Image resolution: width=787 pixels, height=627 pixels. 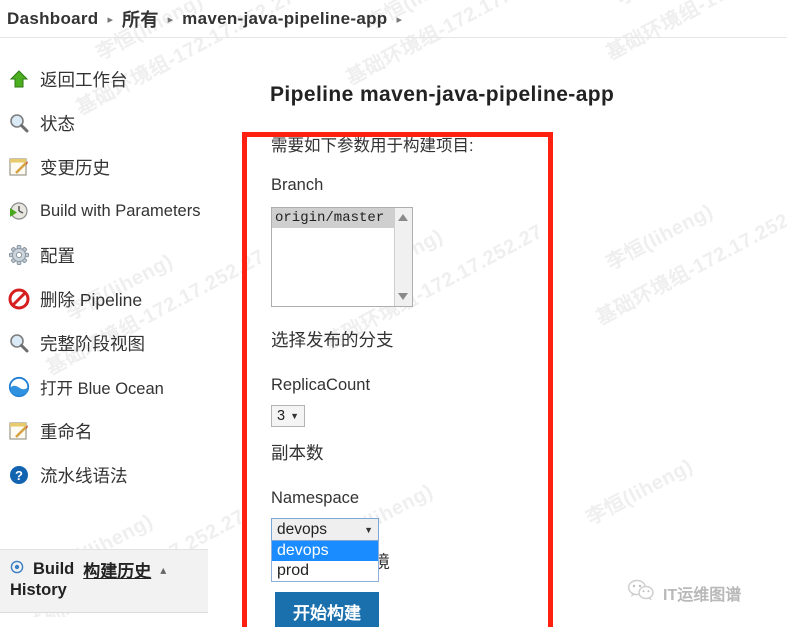 I want to click on namespace-option-list: devops prod, so click(x=325, y=561).